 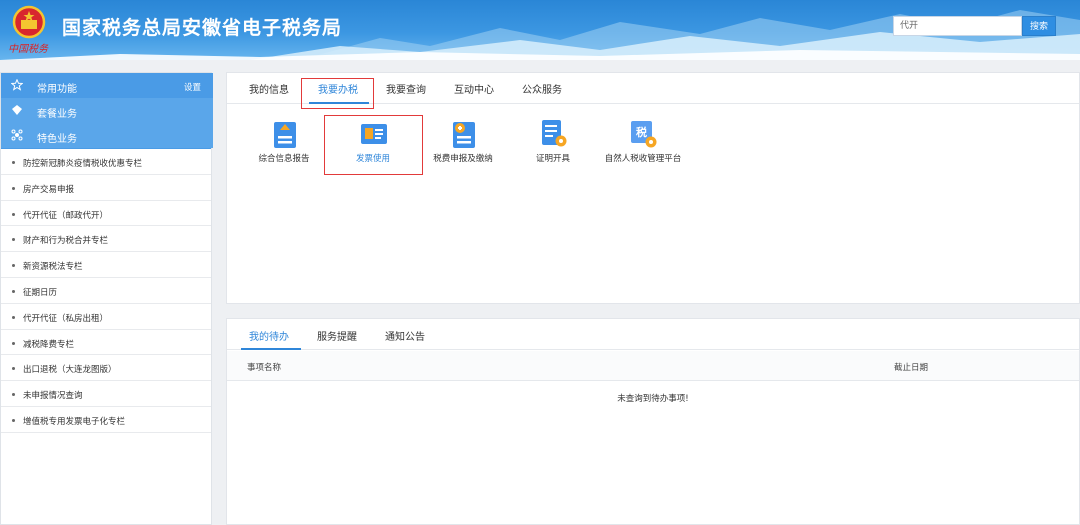 What do you see at coordinates (271, 349) in the screenshot?
I see `active-tab-underline` at bounding box center [271, 349].